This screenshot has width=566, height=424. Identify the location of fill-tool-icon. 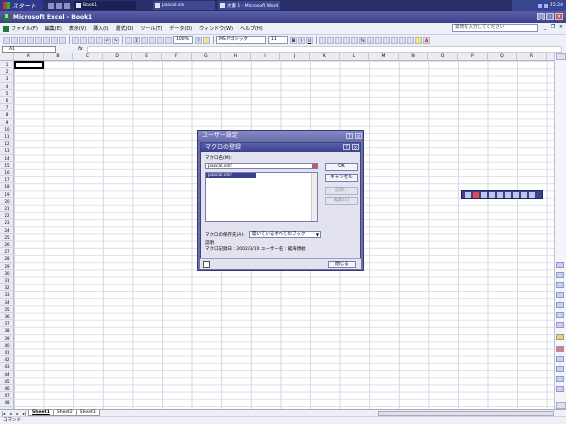
(560, 349).